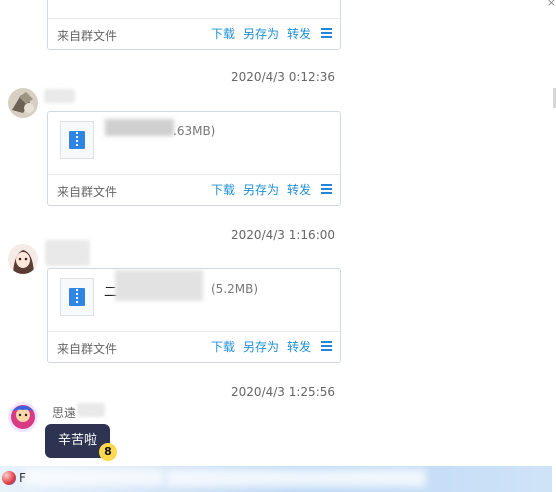 The height and width of the screenshot is (492, 556). What do you see at coordinates (139, 127) in the screenshot?
I see `file-name` at bounding box center [139, 127].